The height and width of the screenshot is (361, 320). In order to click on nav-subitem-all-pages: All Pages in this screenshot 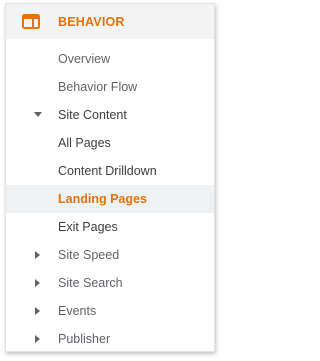, I will do `click(110, 143)`.